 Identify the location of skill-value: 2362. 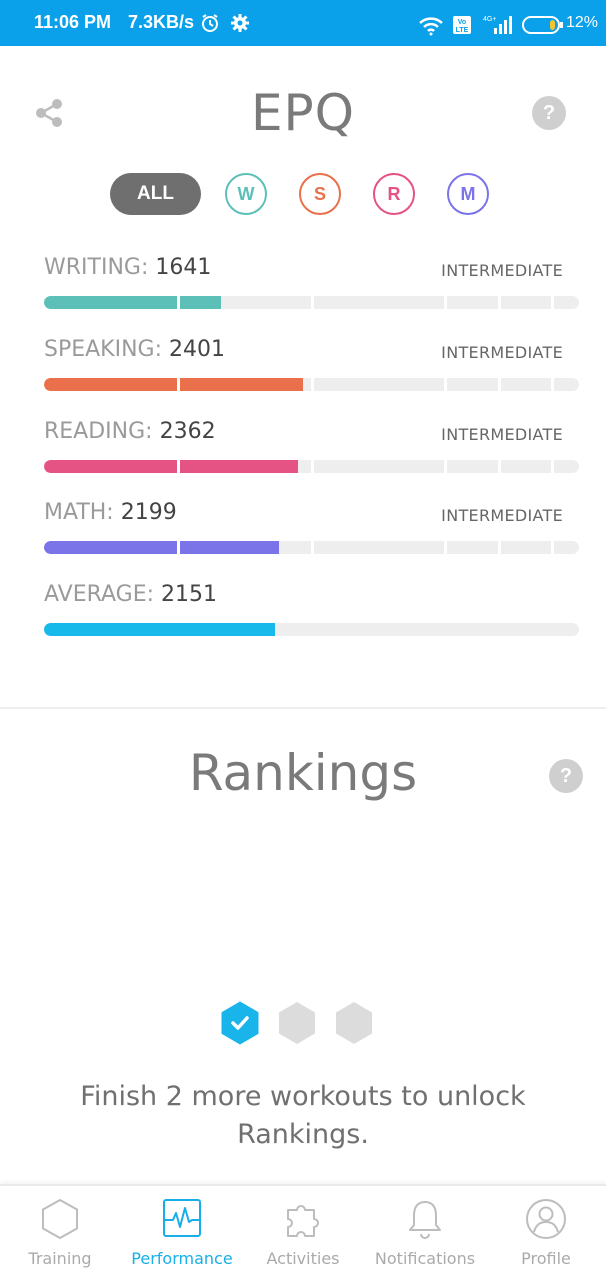
(187, 431).